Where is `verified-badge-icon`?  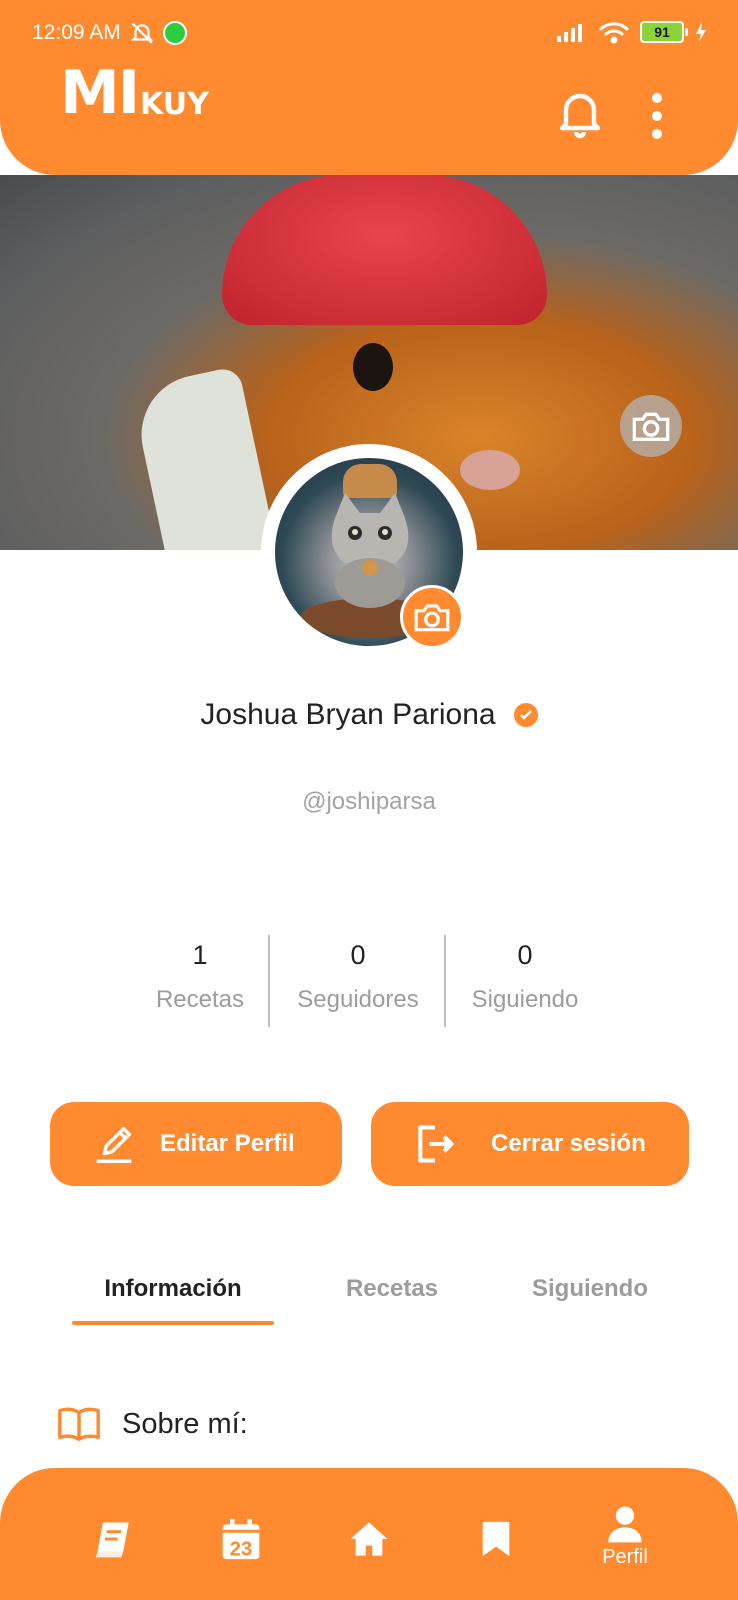
verified-badge-icon is located at coordinates (525, 715).